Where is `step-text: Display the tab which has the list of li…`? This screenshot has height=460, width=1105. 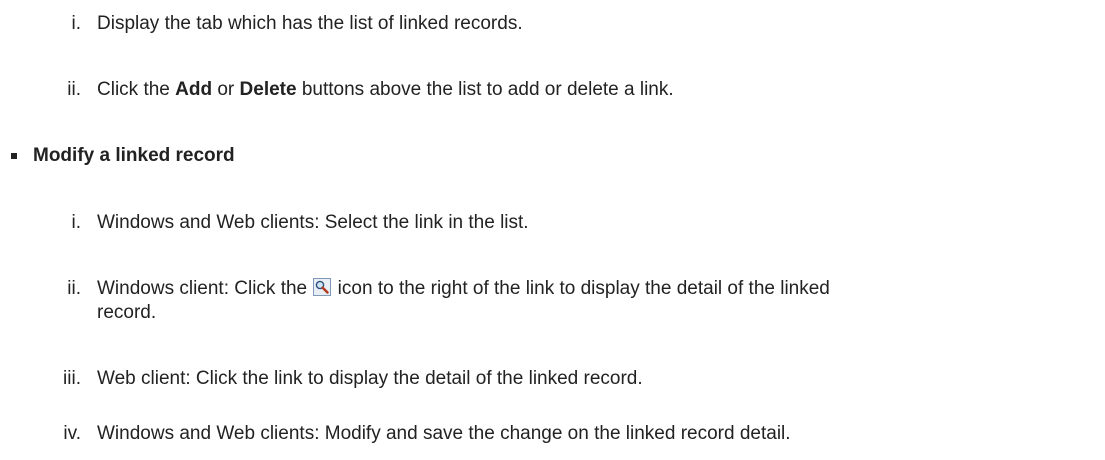
step-text: Display the tab which has the list of li… is located at coordinates (310, 23).